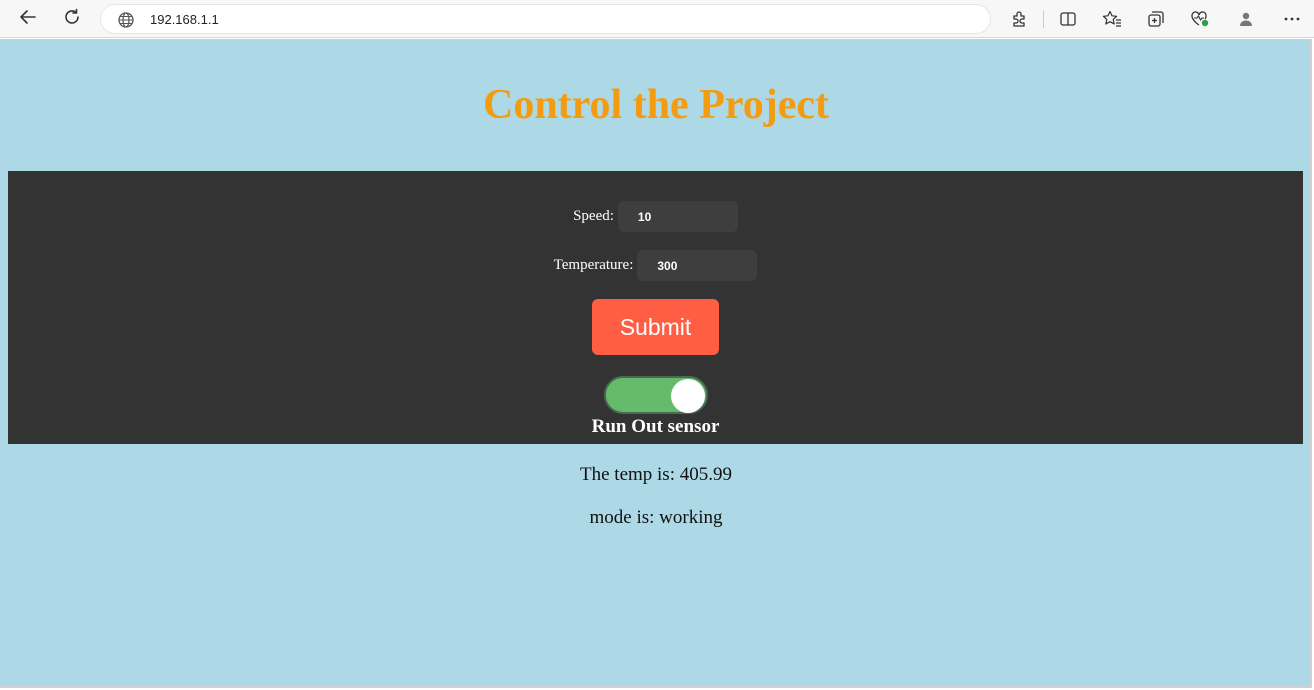 Image resolution: width=1314 pixels, height=690 pixels. What do you see at coordinates (656, 517) in the screenshot?
I see `mode-status: mode is: working` at bounding box center [656, 517].